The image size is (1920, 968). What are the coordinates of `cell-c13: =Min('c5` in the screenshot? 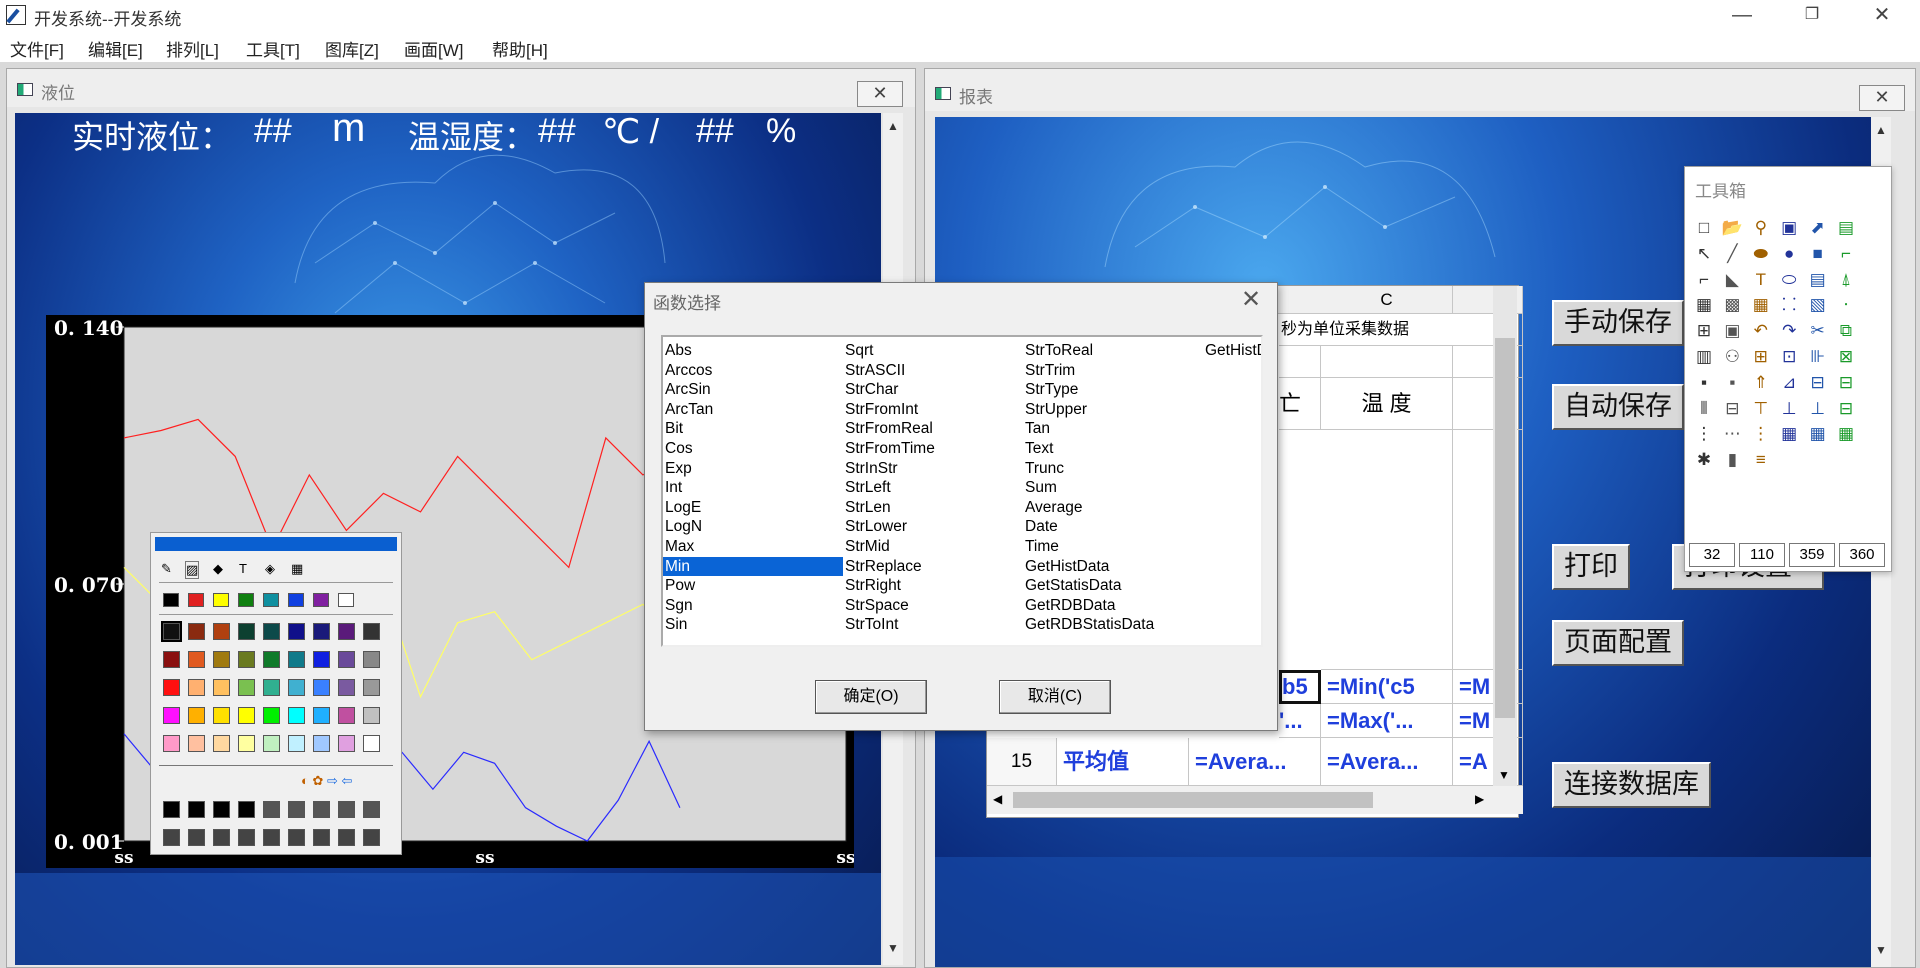 It's located at (1387, 687).